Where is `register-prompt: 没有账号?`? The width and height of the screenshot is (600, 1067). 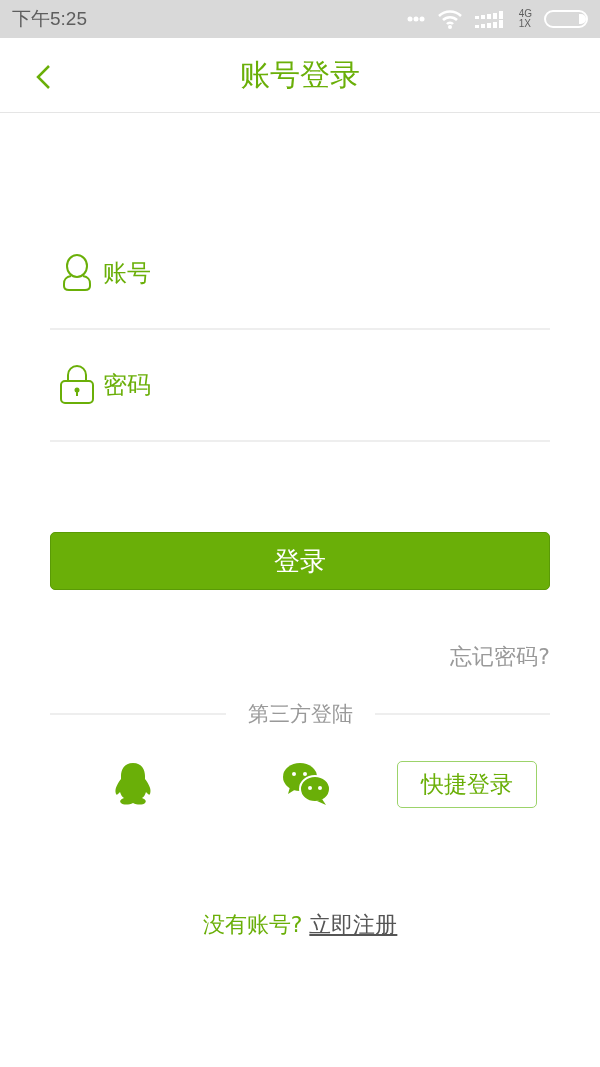 register-prompt: 没有账号? is located at coordinates (252, 924).